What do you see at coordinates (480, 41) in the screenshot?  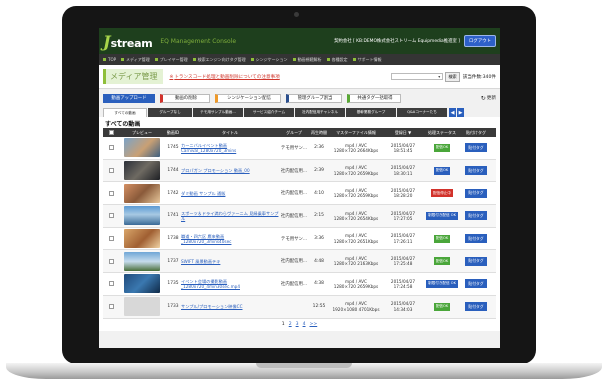 I see `logout-button: ログアウト` at bounding box center [480, 41].